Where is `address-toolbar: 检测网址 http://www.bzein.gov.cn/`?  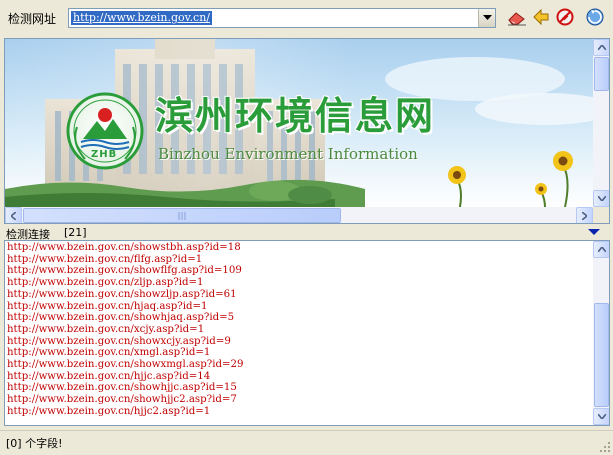
address-toolbar: 检测网址 http://www.bzein.gov.cn/ is located at coordinates (306, 18).